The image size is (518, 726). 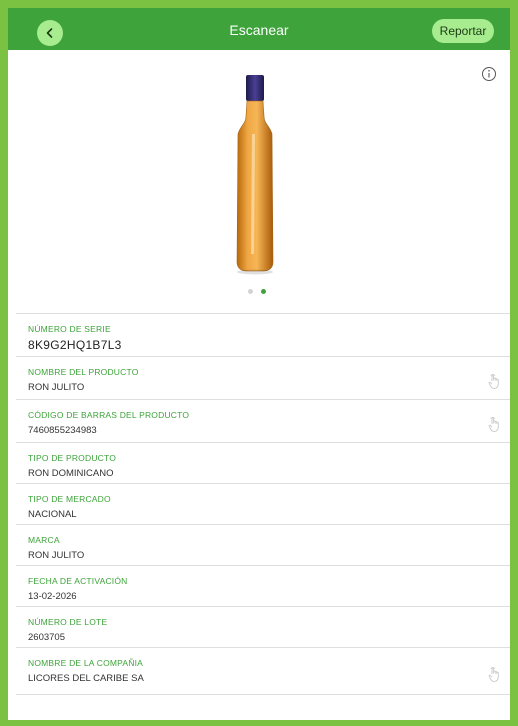 I want to click on field-lot-number: NÚMERO DE LOTE 2603705, so click(x=263, y=627).